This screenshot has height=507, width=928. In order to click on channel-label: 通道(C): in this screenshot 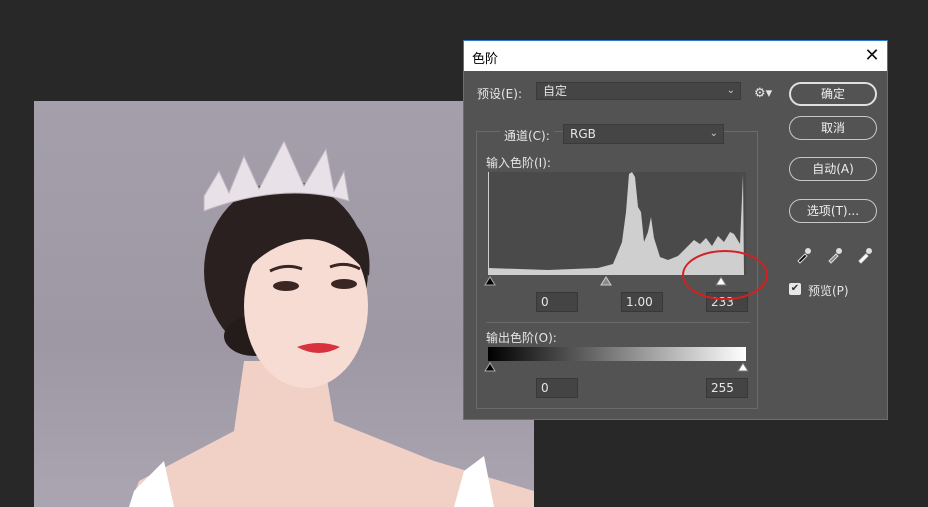, I will do `click(527, 135)`.